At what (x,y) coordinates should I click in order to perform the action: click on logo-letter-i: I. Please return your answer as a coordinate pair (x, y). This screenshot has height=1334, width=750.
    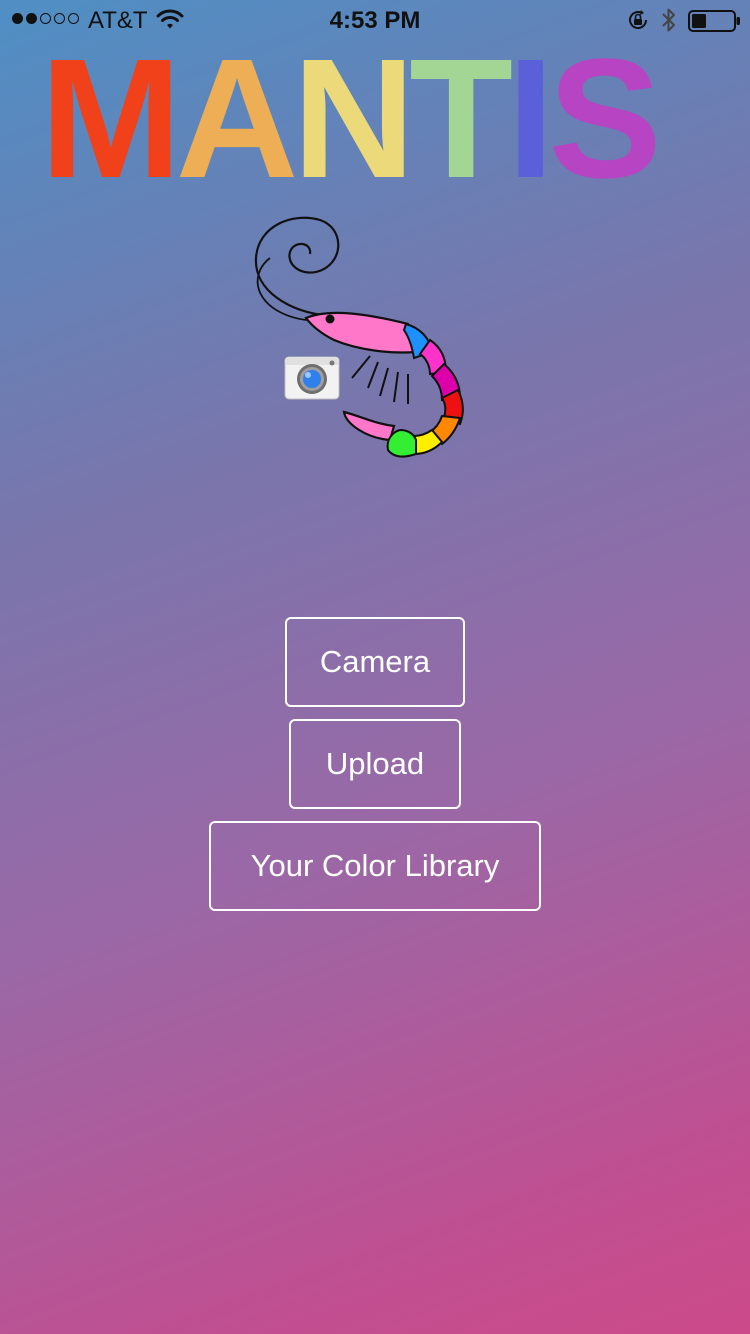
    Looking at the image, I should click on (530, 119).